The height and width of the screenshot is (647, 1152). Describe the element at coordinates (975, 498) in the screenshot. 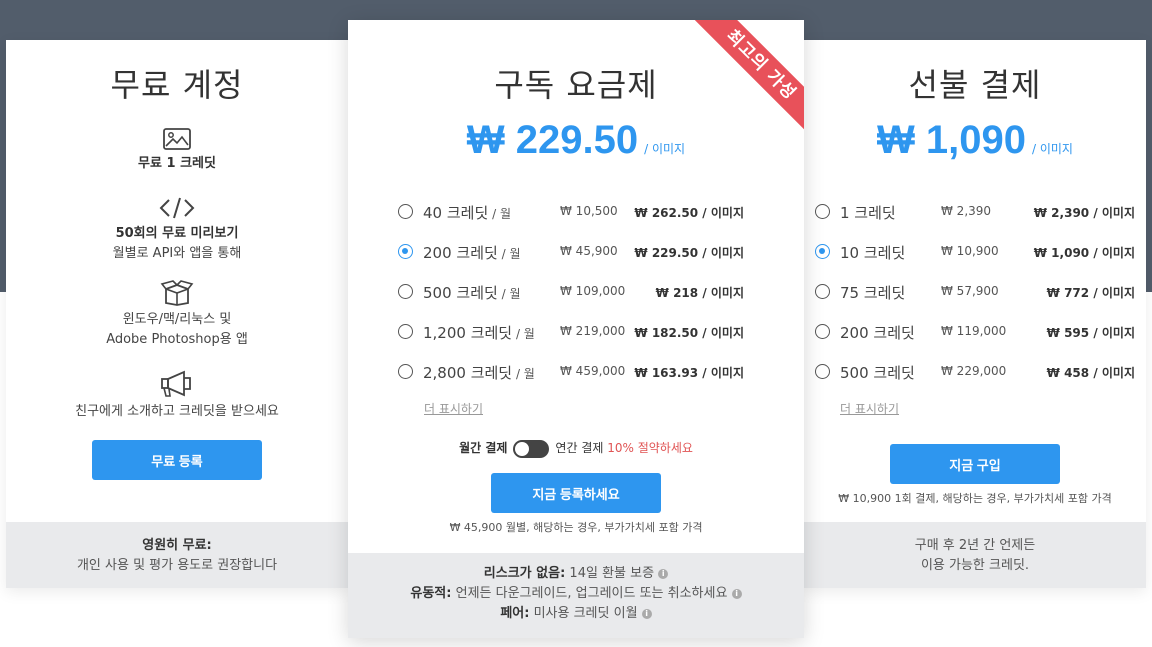

I see `prepaid-price-note: ₩ 10,900 1회 결제, 해당하는 경우, 부가가치세 포함 가격` at that location.